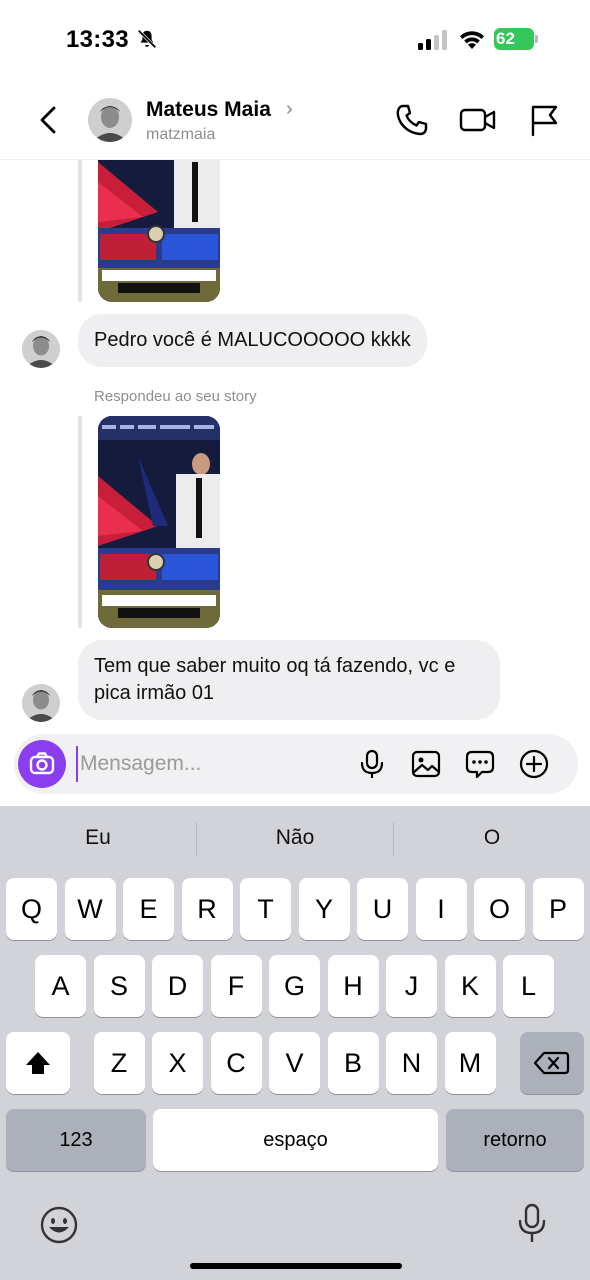 The image size is (590, 1280). Describe the element at coordinates (543, 120) in the screenshot. I see `report-flag-icon` at that location.